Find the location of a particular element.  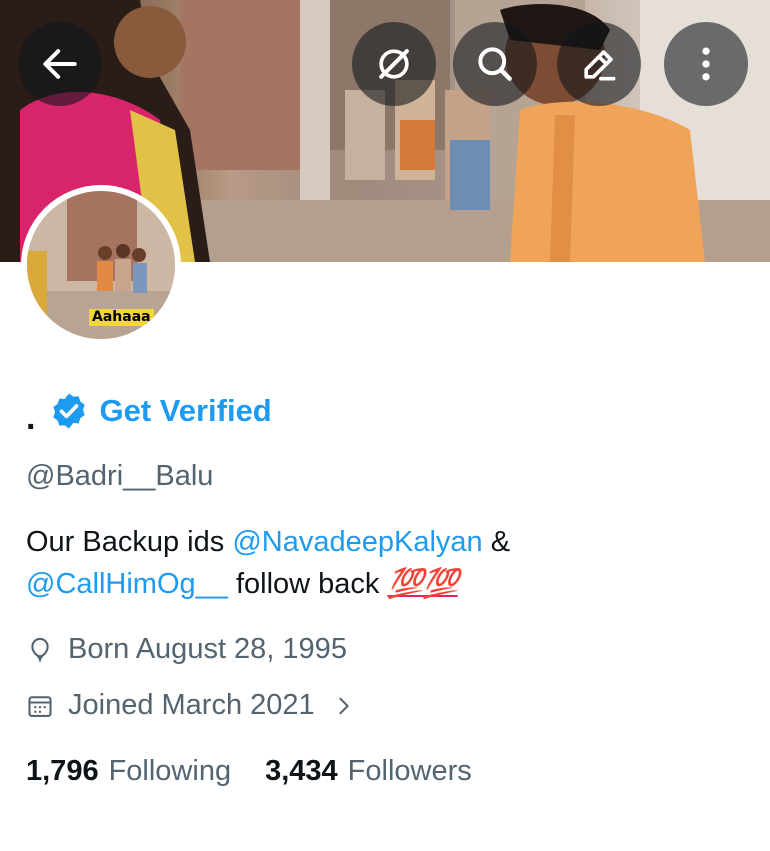

birthday-row: Born August 28, 1995 is located at coordinates (186, 649).